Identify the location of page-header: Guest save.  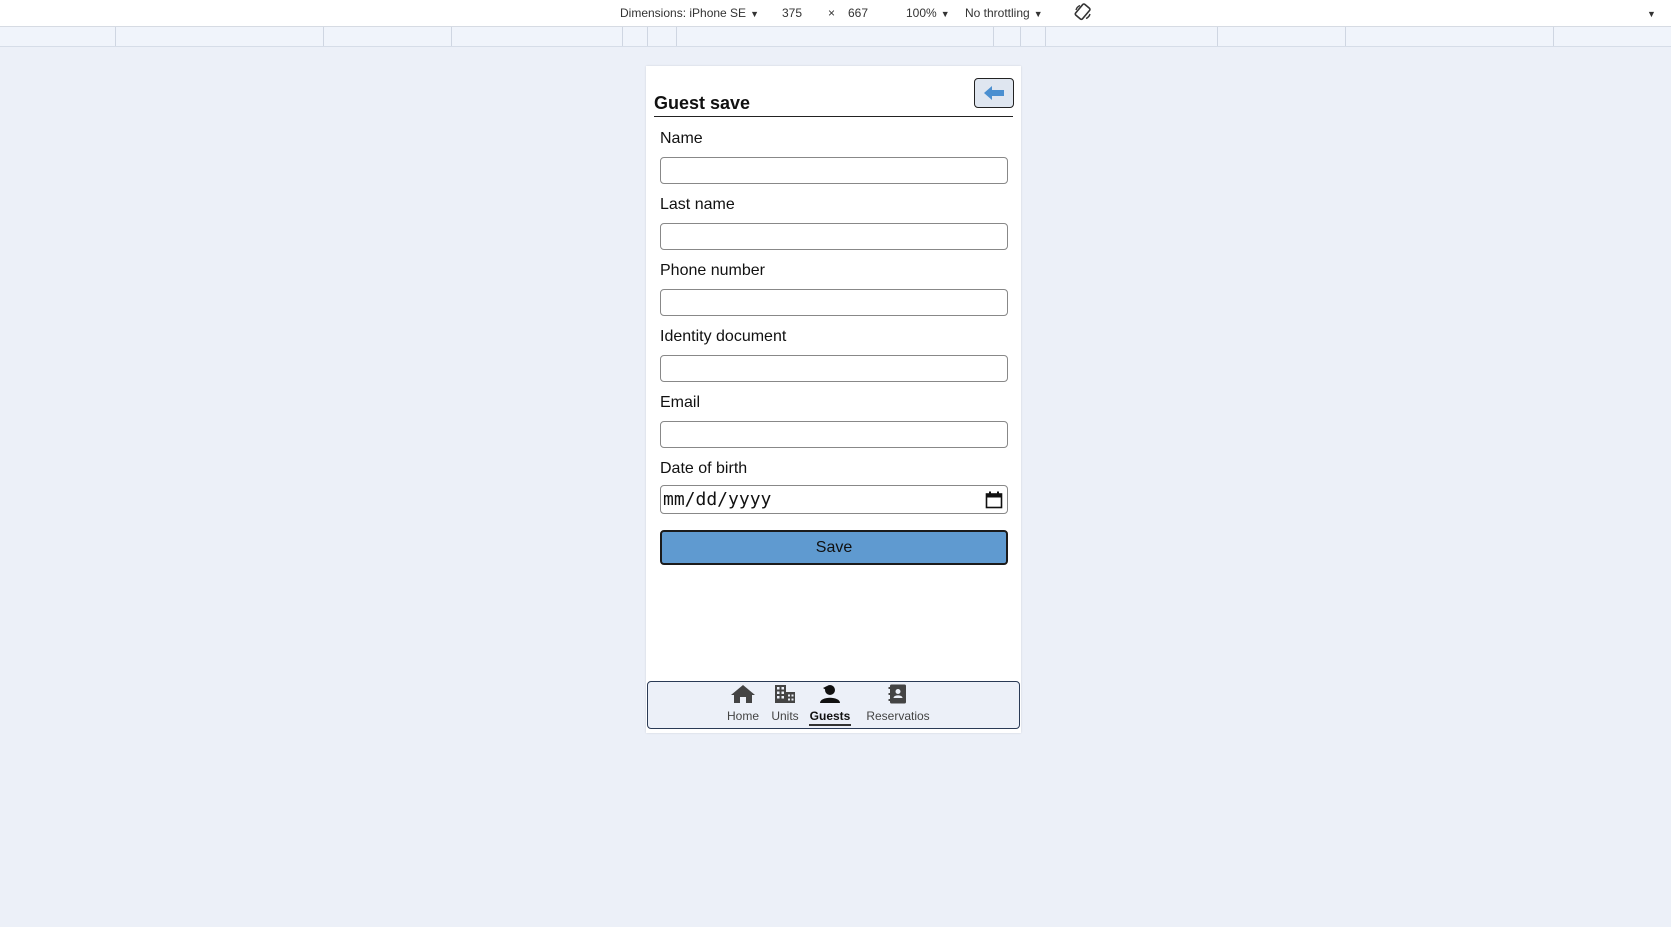
(834, 97).